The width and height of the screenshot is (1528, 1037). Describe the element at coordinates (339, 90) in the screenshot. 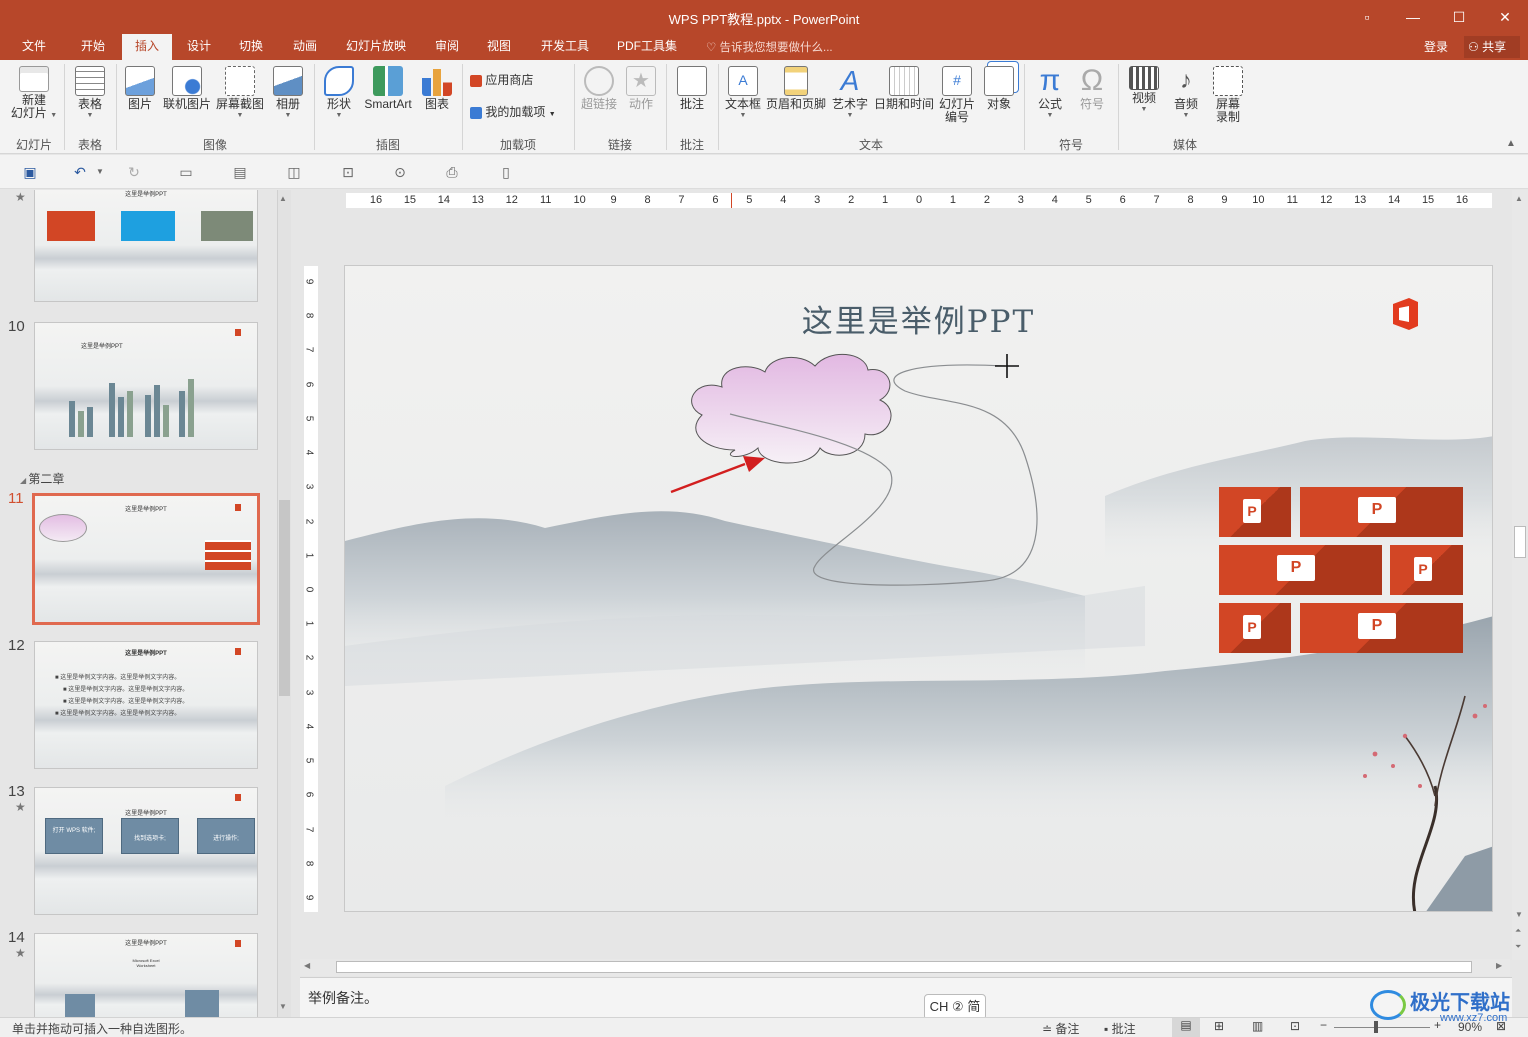

I see `shapes-button: 形状 ▼` at that location.